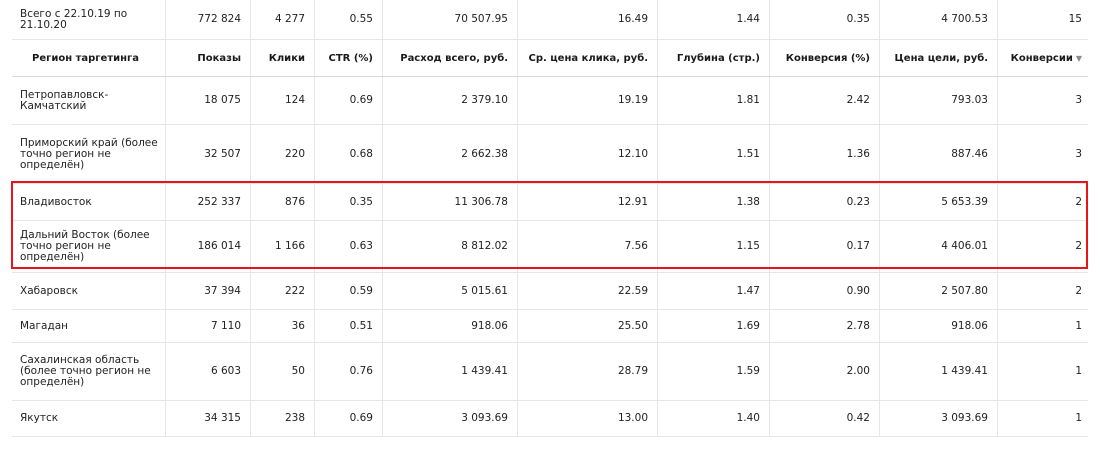 The height and width of the screenshot is (451, 1100). Describe the element at coordinates (588, 202) in the screenshot. I see `avg-cpc-cell: 12.91` at that location.